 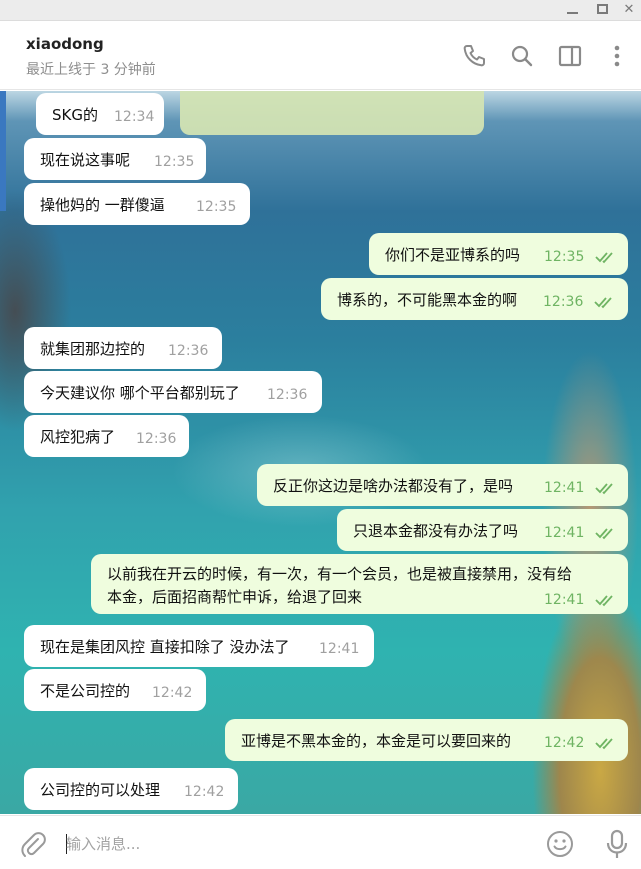 I want to click on more-vertical-icon, so click(x=617, y=56).